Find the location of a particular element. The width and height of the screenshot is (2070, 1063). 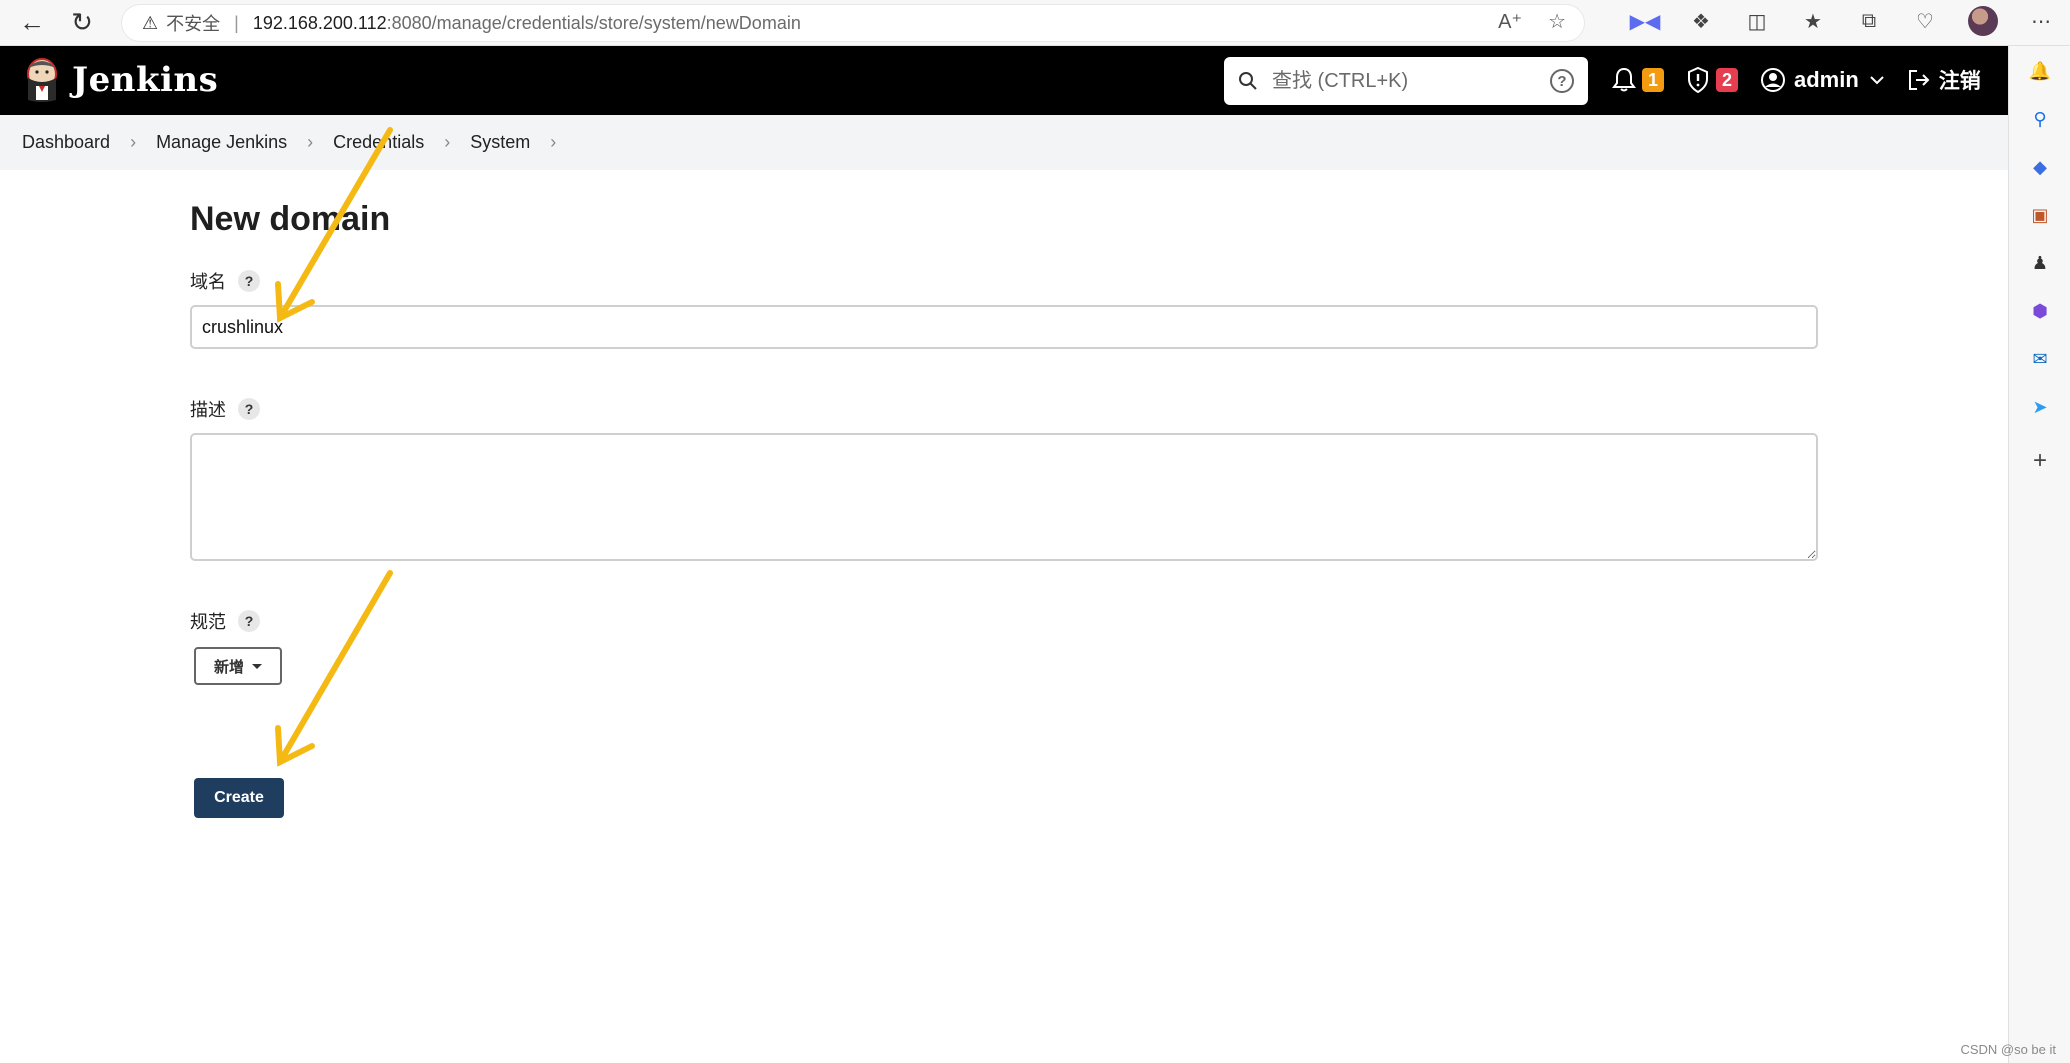

add-specification-label: 新增 is located at coordinates (229, 667).